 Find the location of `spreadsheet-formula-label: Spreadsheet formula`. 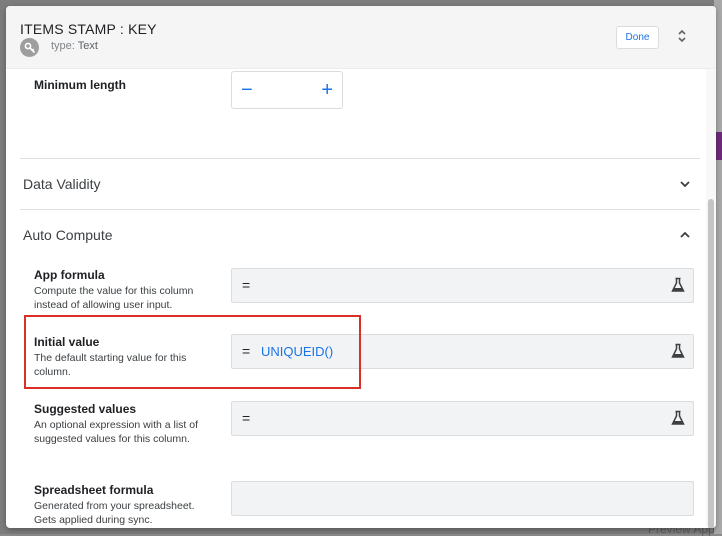

spreadsheet-formula-label: Spreadsheet formula is located at coordinates (94, 490).